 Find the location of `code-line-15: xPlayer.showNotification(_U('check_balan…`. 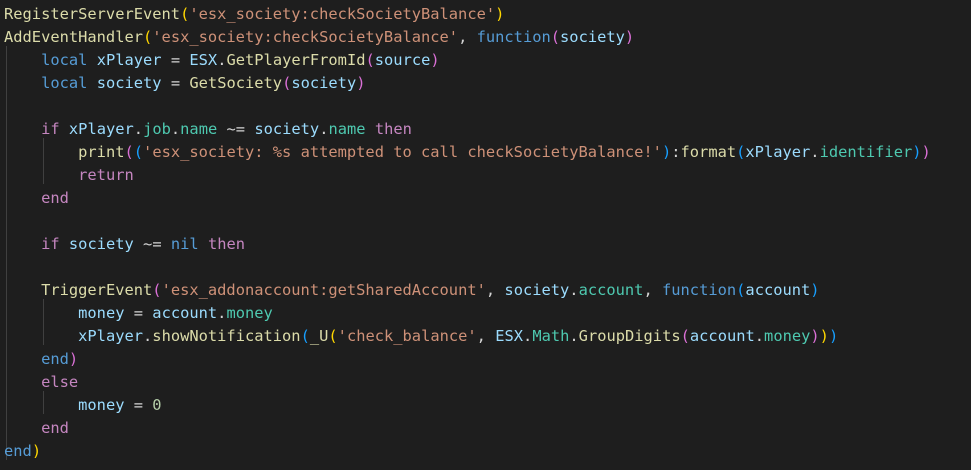

code-line-15: xPlayer.showNotification(_U('check_balan… is located at coordinates (458, 336).